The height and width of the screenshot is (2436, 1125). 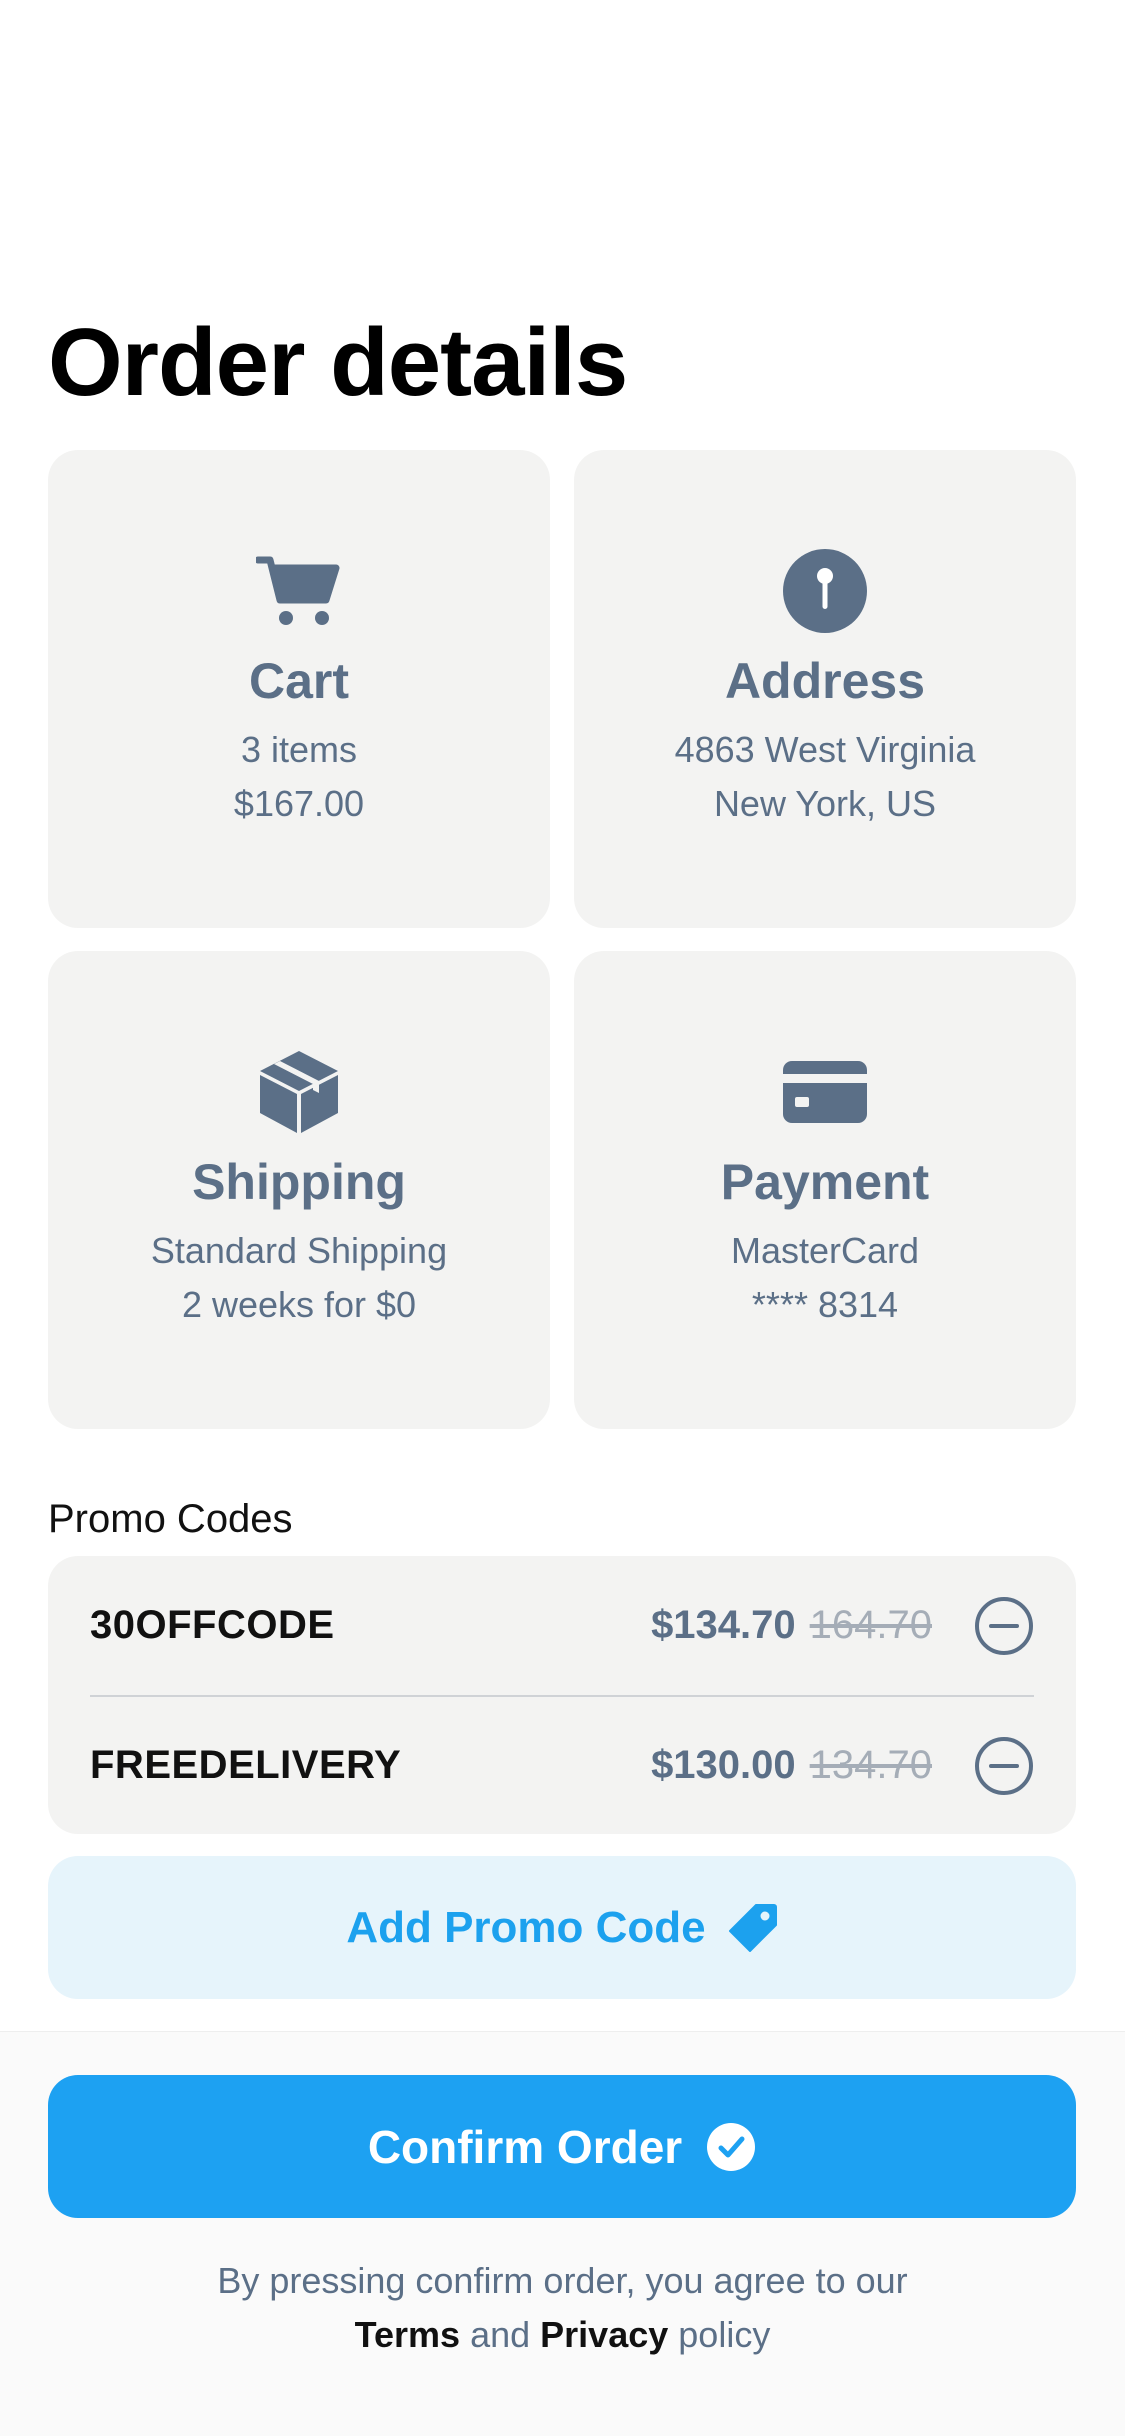 What do you see at coordinates (870, 1625) in the screenshot?
I see `promo-old-price: 164.70` at bounding box center [870, 1625].